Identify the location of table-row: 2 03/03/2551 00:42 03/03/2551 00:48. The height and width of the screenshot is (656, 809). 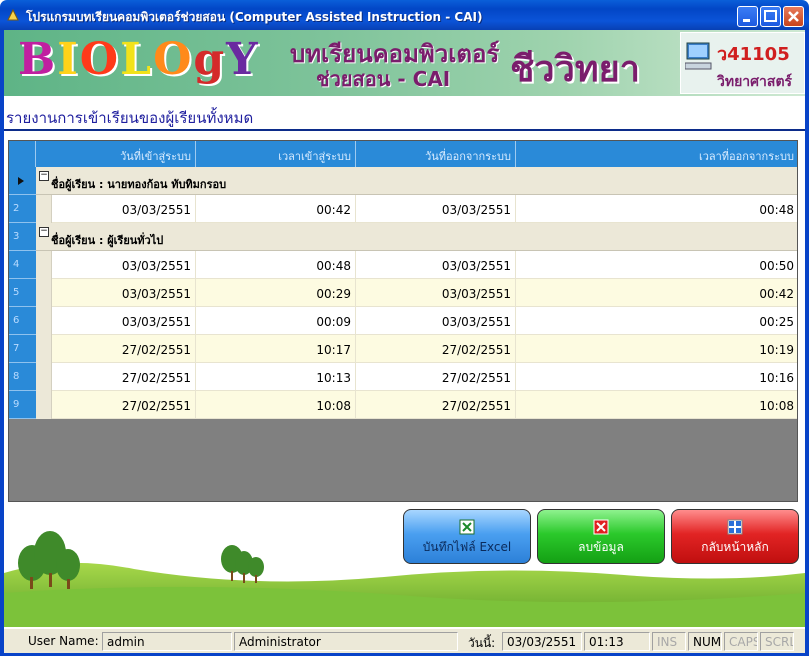
(403, 209).